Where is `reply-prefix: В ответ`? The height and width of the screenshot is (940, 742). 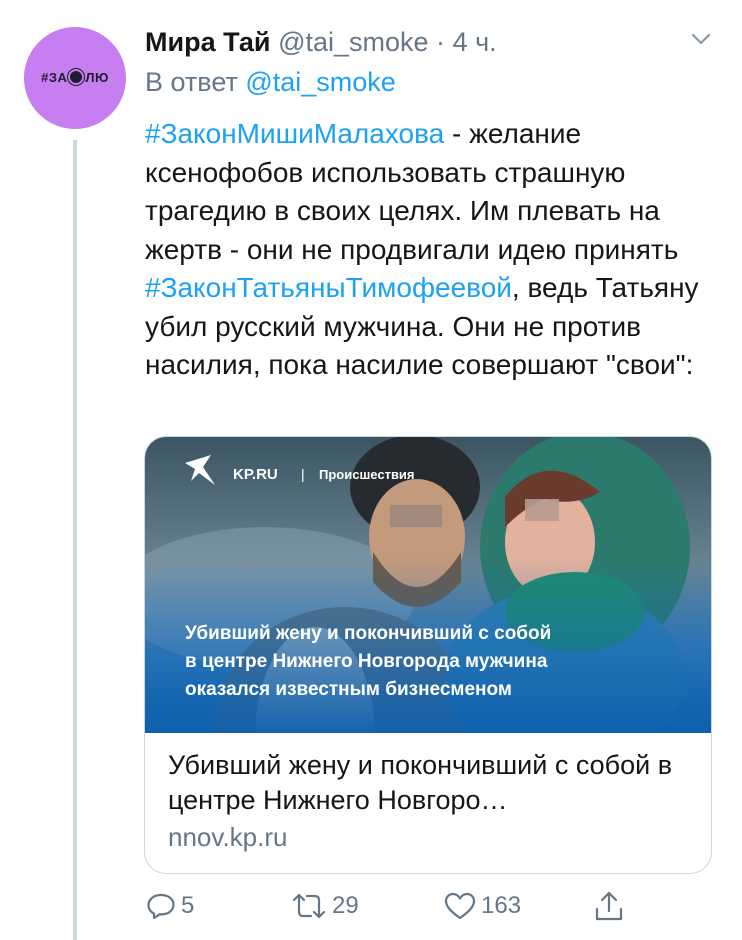 reply-prefix: В ответ is located at coordinates (191, 82).